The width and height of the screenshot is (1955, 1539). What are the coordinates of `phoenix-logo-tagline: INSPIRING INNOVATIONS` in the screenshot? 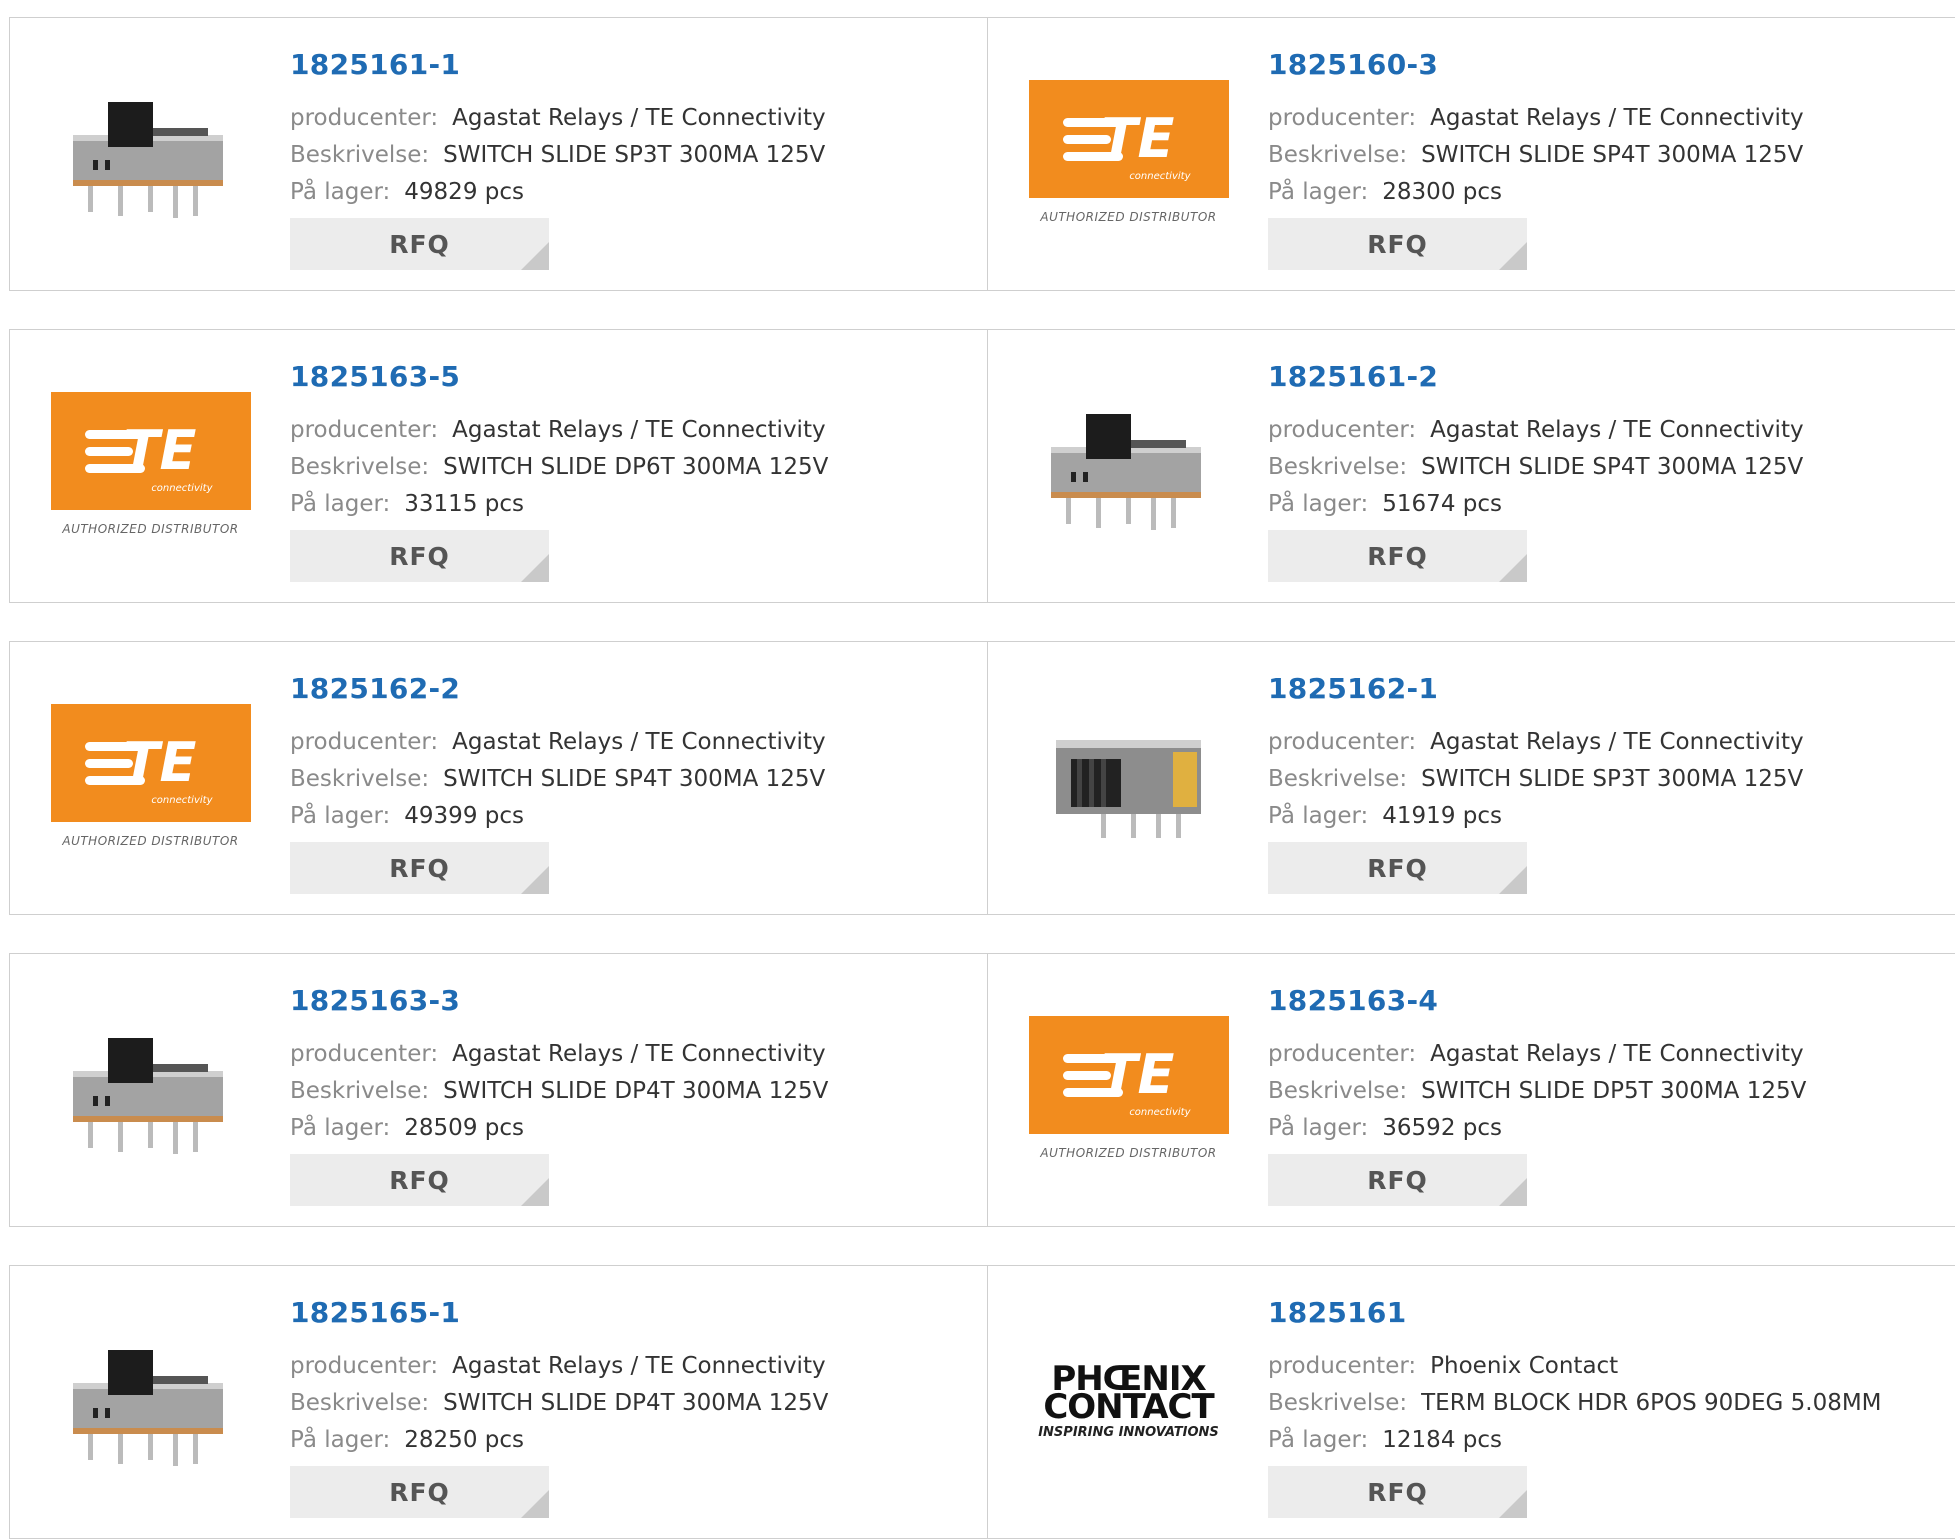 It's located at (1128, 1432).